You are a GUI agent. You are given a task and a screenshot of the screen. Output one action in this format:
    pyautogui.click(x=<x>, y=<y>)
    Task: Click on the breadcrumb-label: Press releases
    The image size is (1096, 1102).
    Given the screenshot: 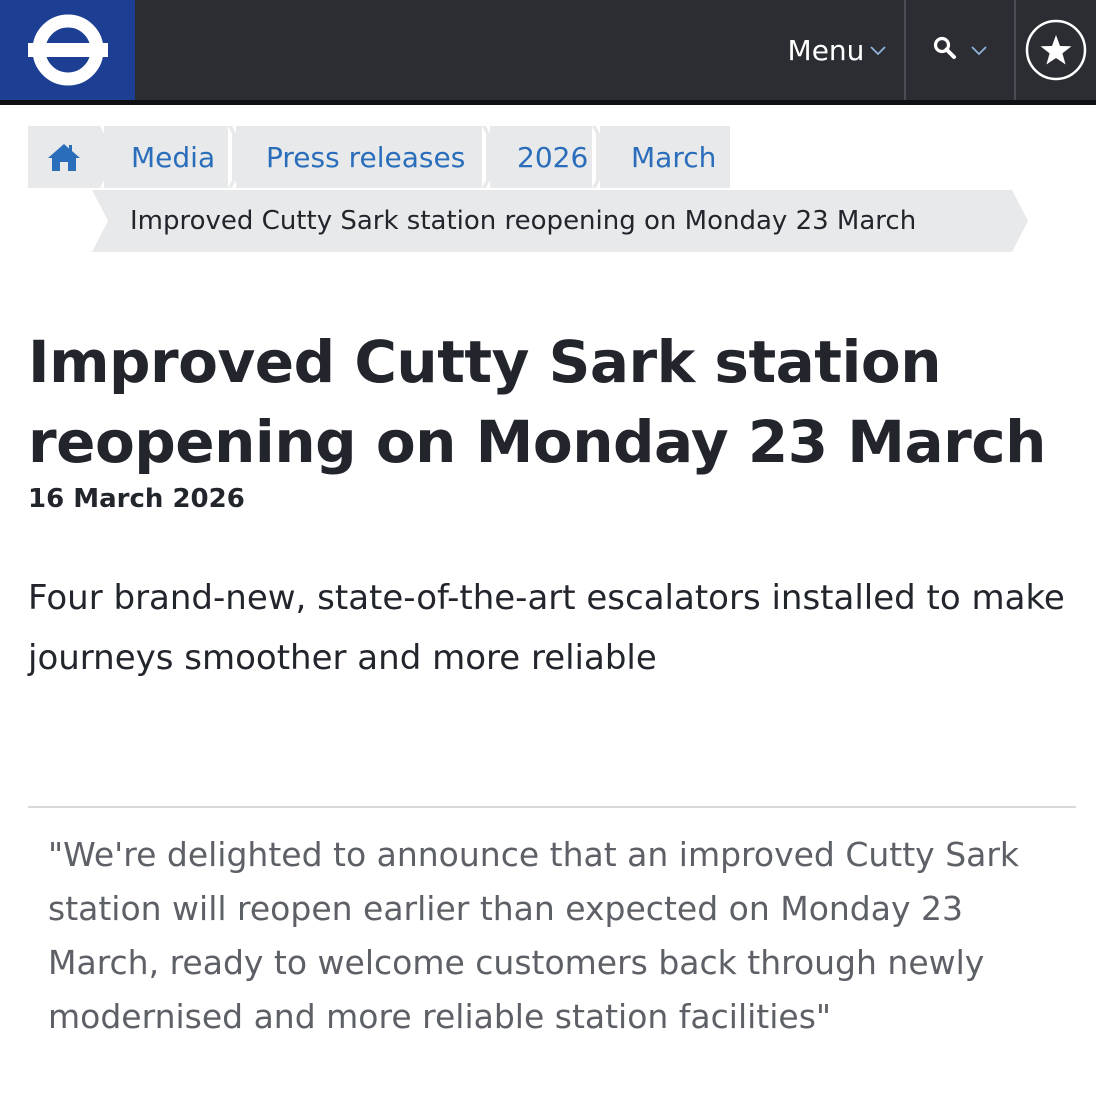 What is the action you would take?
    pyautogui.click(x=366, y=157)
    